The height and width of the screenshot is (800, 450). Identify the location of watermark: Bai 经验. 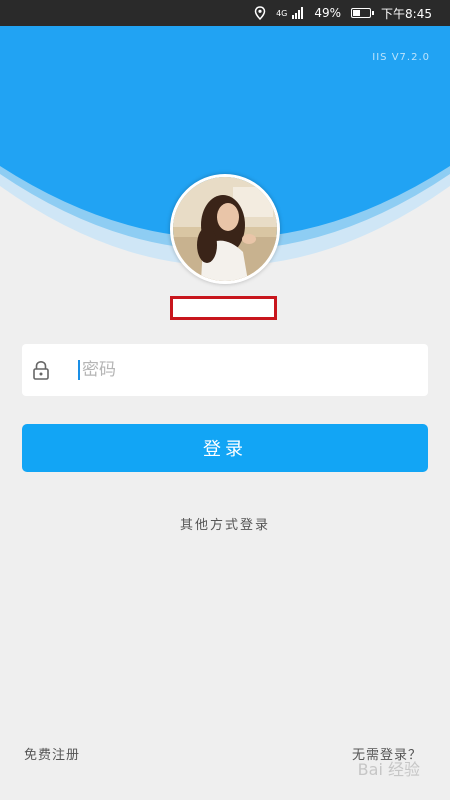
(389, 768).